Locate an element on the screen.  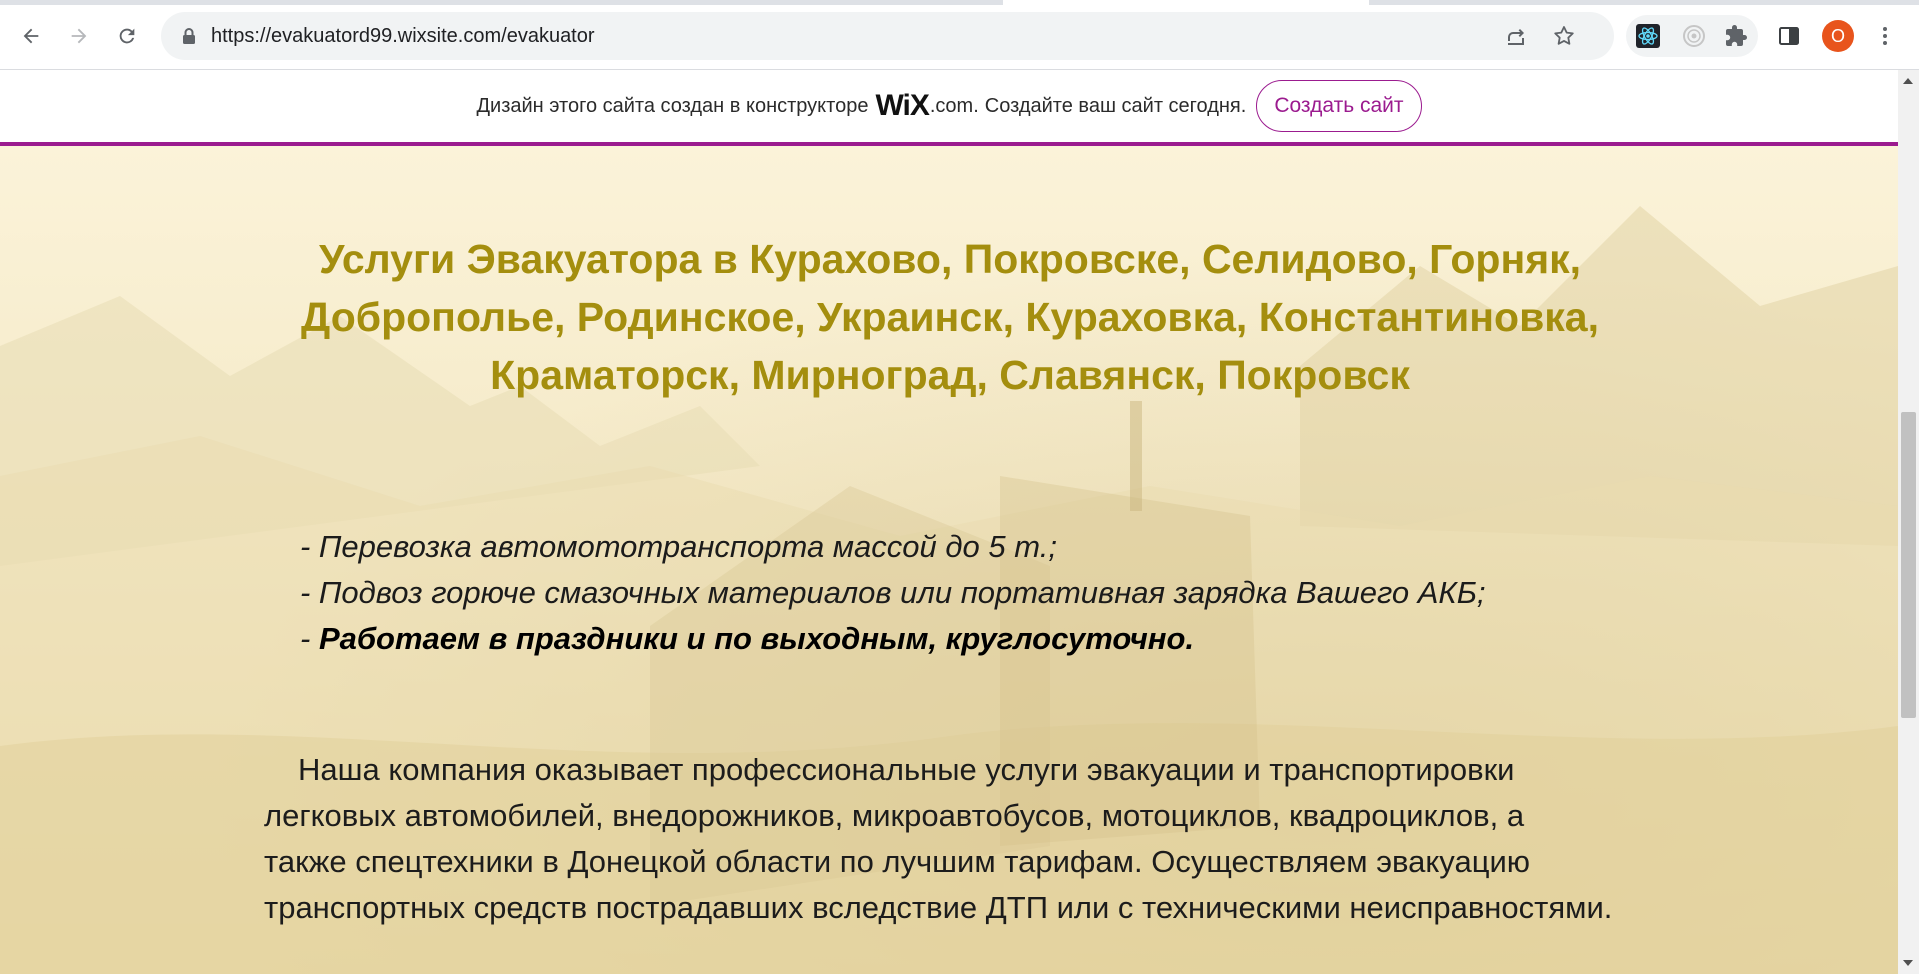
reload-button is located at coordinates (127, 36).